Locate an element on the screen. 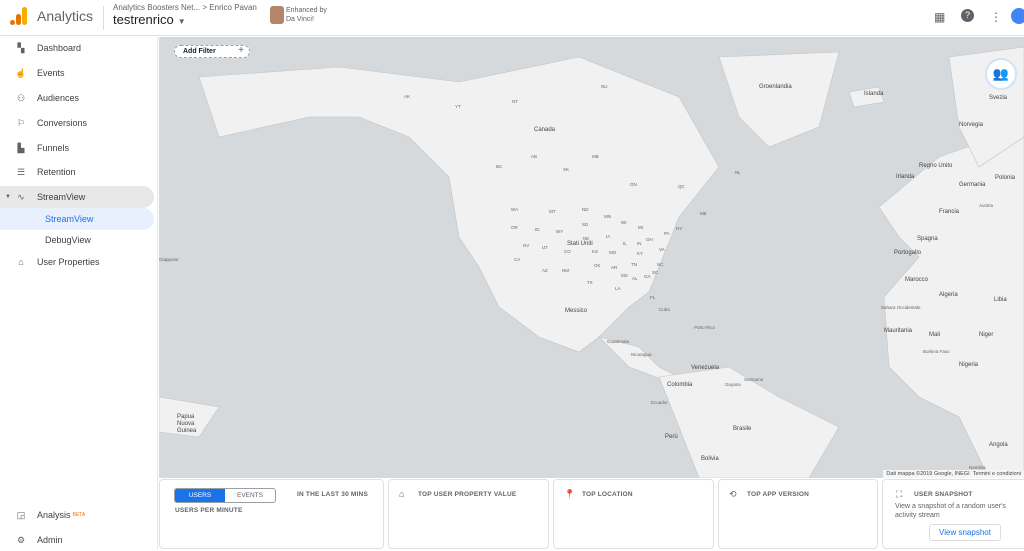 This screenshot has width=1024, height=551. user-name: Enrico Pavan is located at coordinates (233, 7).